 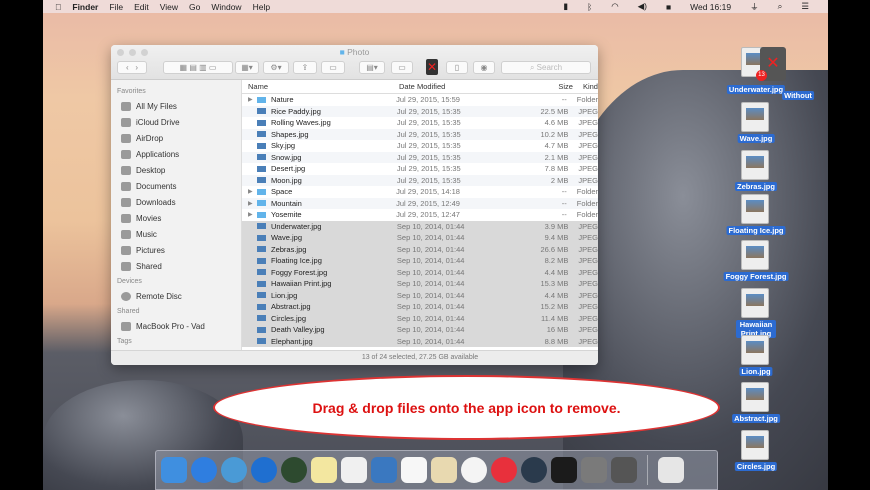 What do you see at coordinates (384, 470) in the screenshot?
I see `dock-preview-icon` at bounding box center [384, 470].